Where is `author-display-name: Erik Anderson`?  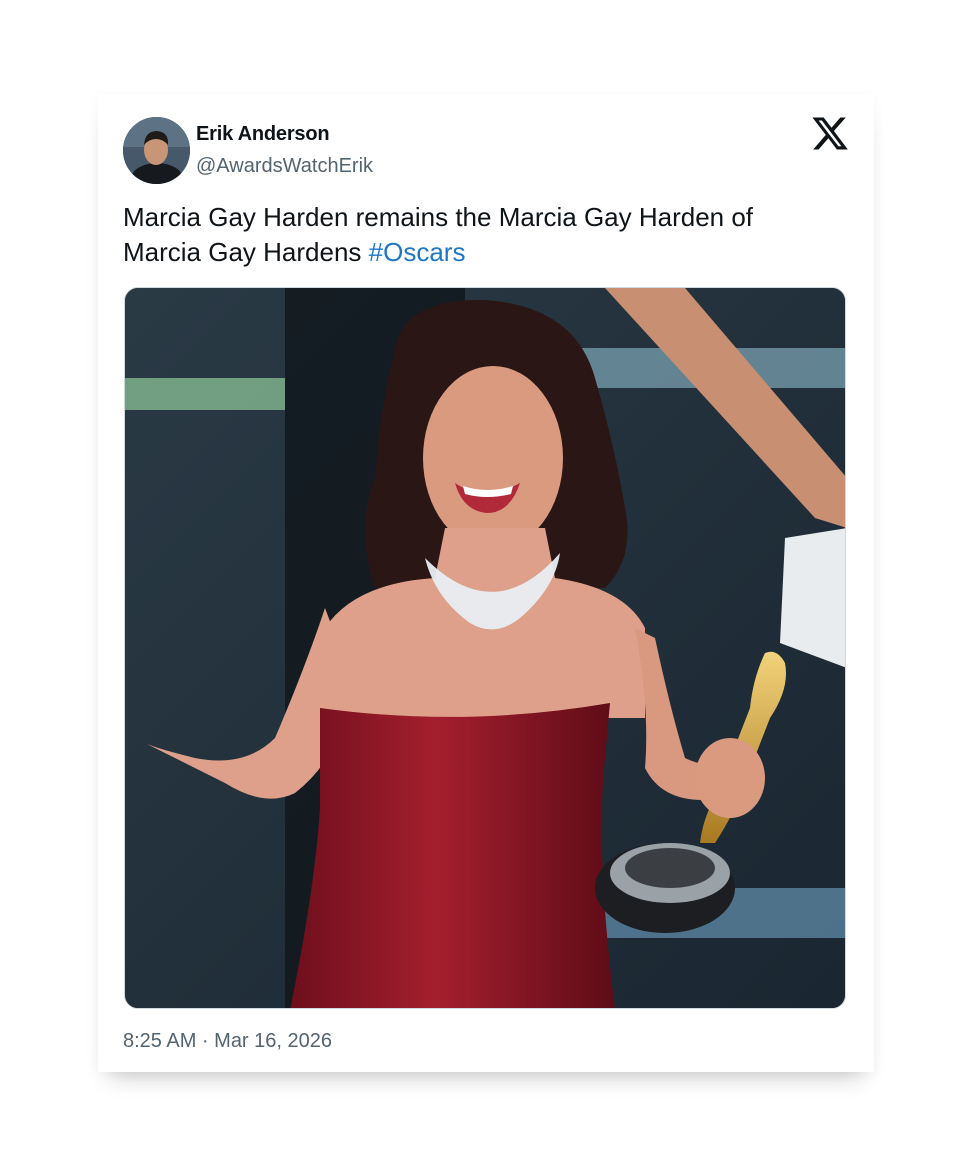
author-display-name: Erik Anderson is located at coordinates (263, 134).